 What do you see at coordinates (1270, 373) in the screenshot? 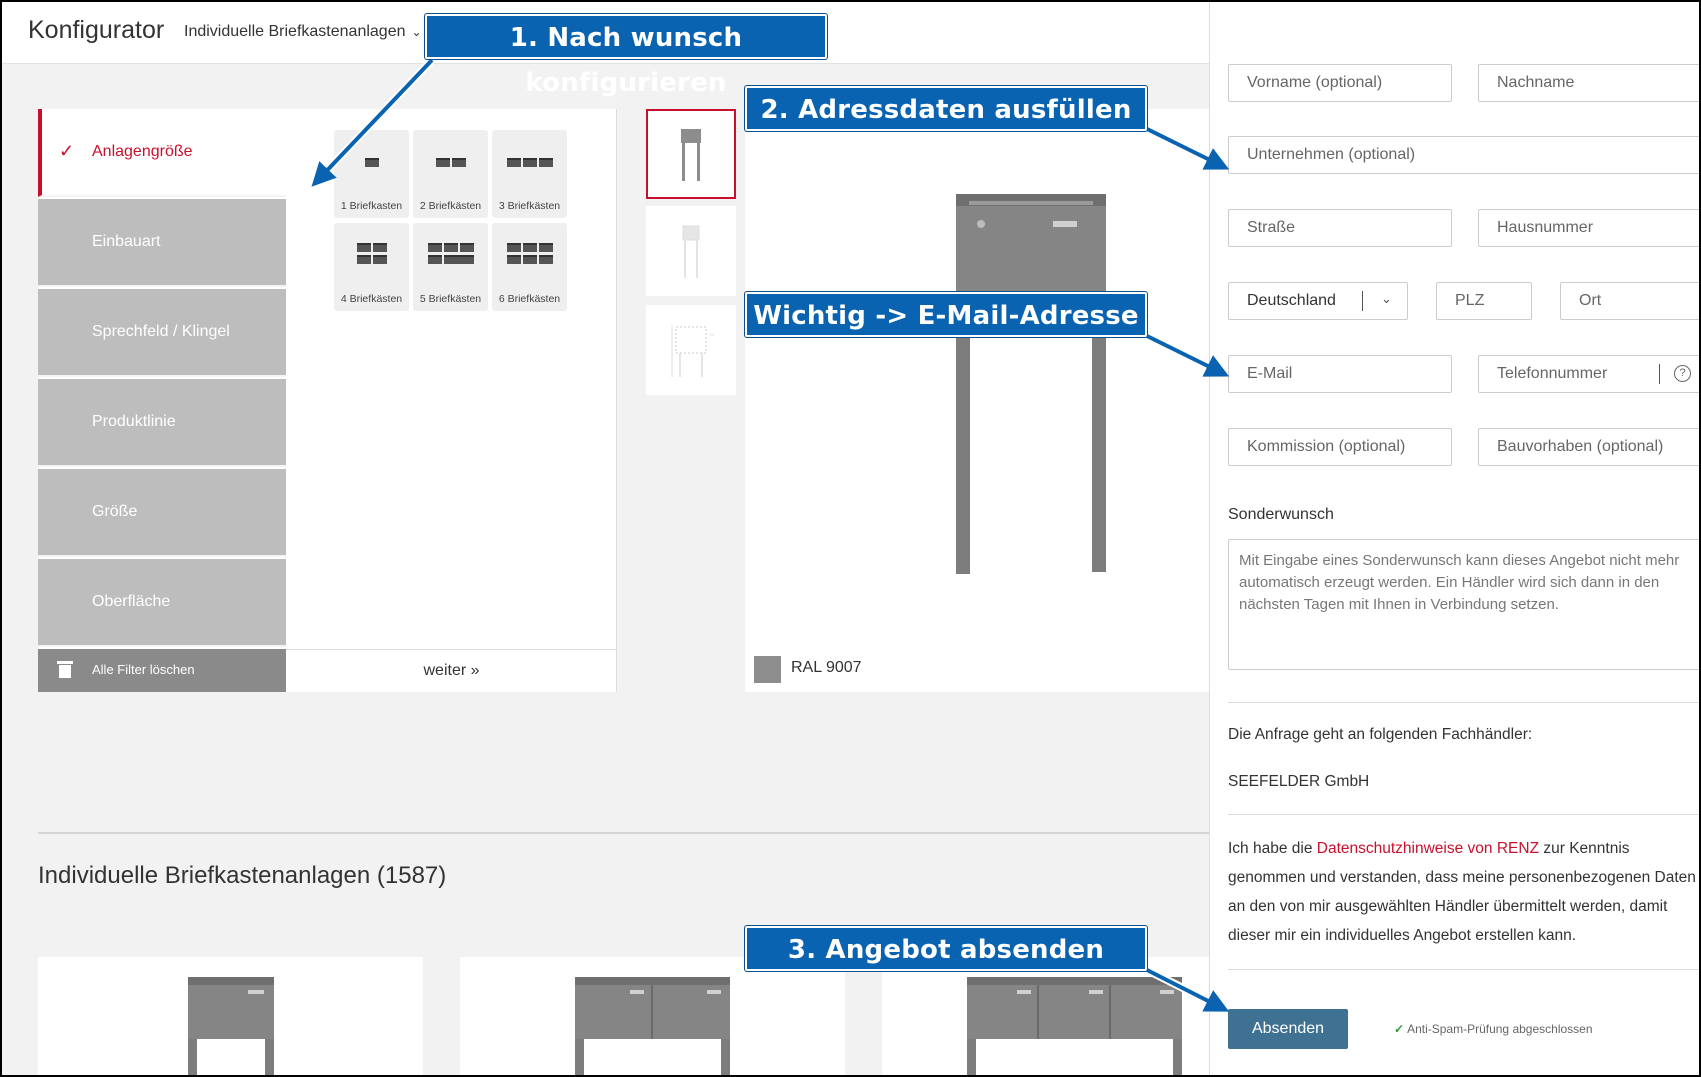
I see `email-placeholder: E-Mail` at bounding box center [1270, 373].